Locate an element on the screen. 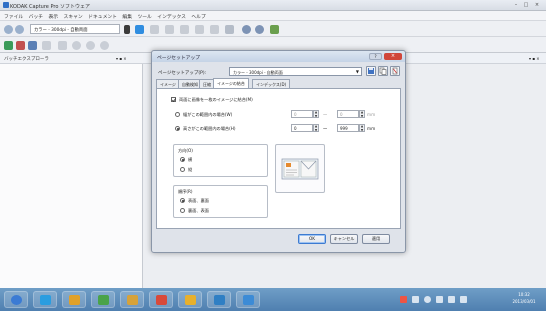 The height and width of the screenshot is (311, 546). height-range-sep: 〜 is located at coordinates (325, 128).